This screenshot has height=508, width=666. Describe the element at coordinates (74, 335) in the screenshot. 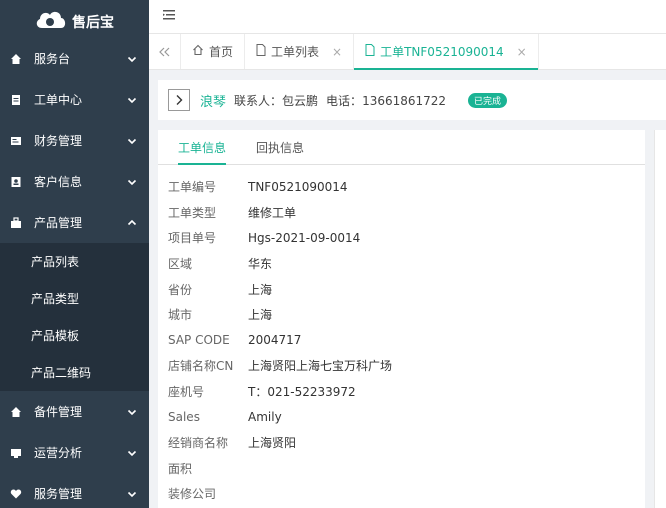

I see `submenu-item-product-template: 产品模板` at that location.